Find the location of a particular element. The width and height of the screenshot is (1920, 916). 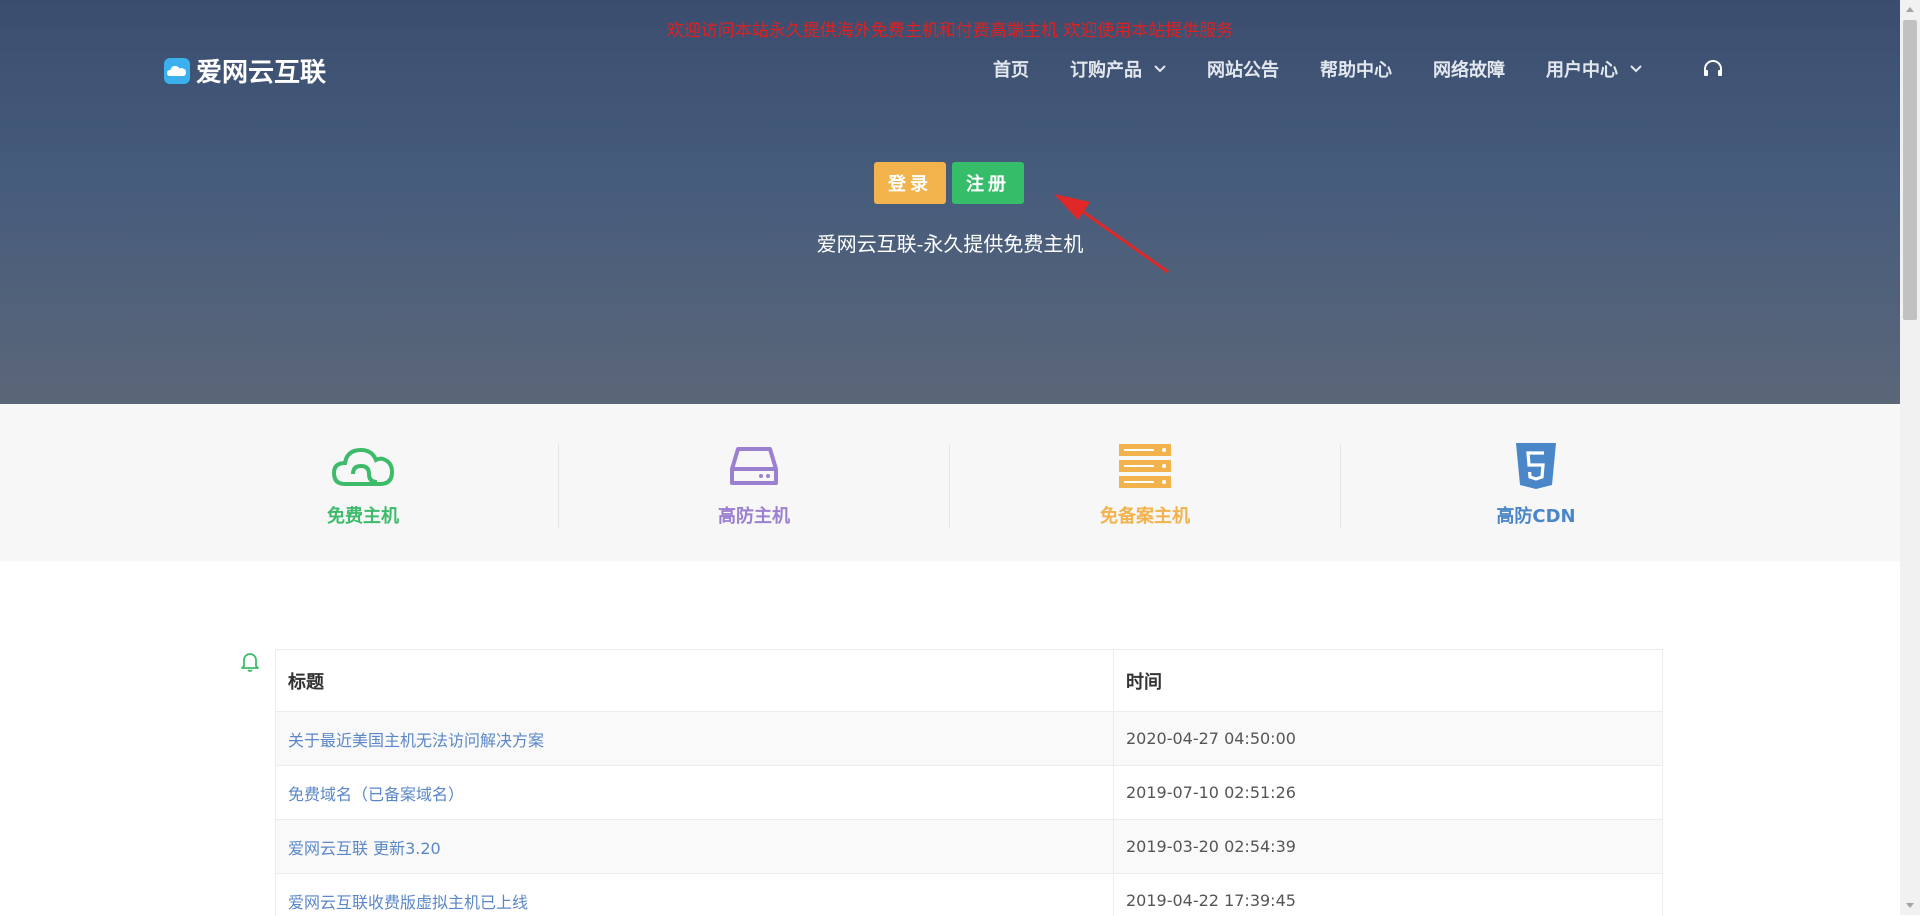

nav-user-center: 用户中心 is located at coordinates (1594, 69).